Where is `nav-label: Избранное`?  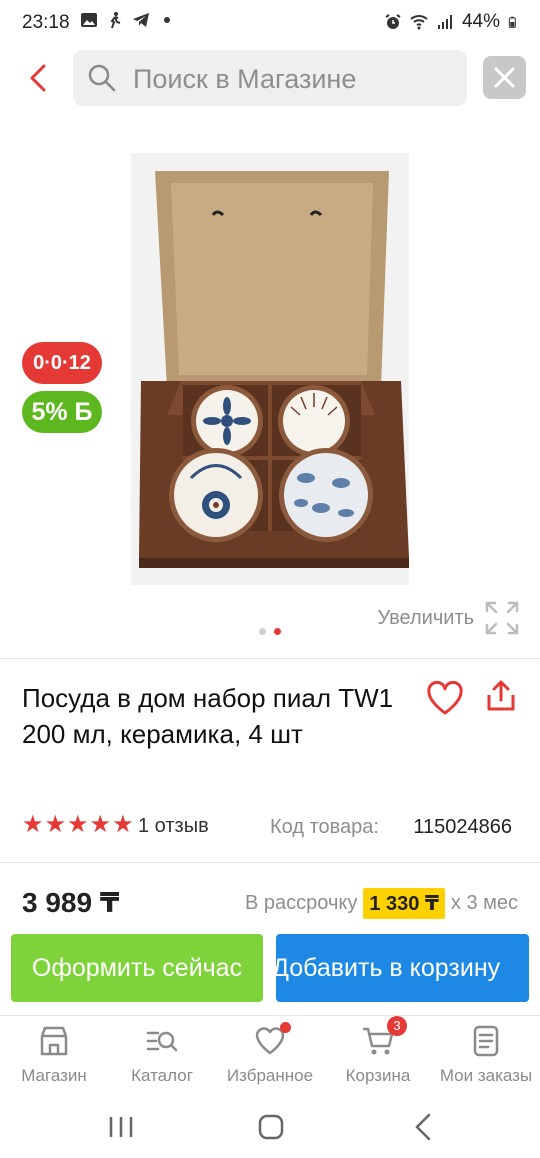
nav-label: Избранное is located at coordinates (270, 1075).